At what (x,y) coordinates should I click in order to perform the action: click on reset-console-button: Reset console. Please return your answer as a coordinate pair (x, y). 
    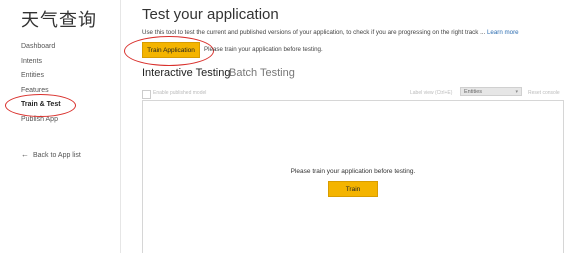
    Looking at the image, I should click on (544, 93).